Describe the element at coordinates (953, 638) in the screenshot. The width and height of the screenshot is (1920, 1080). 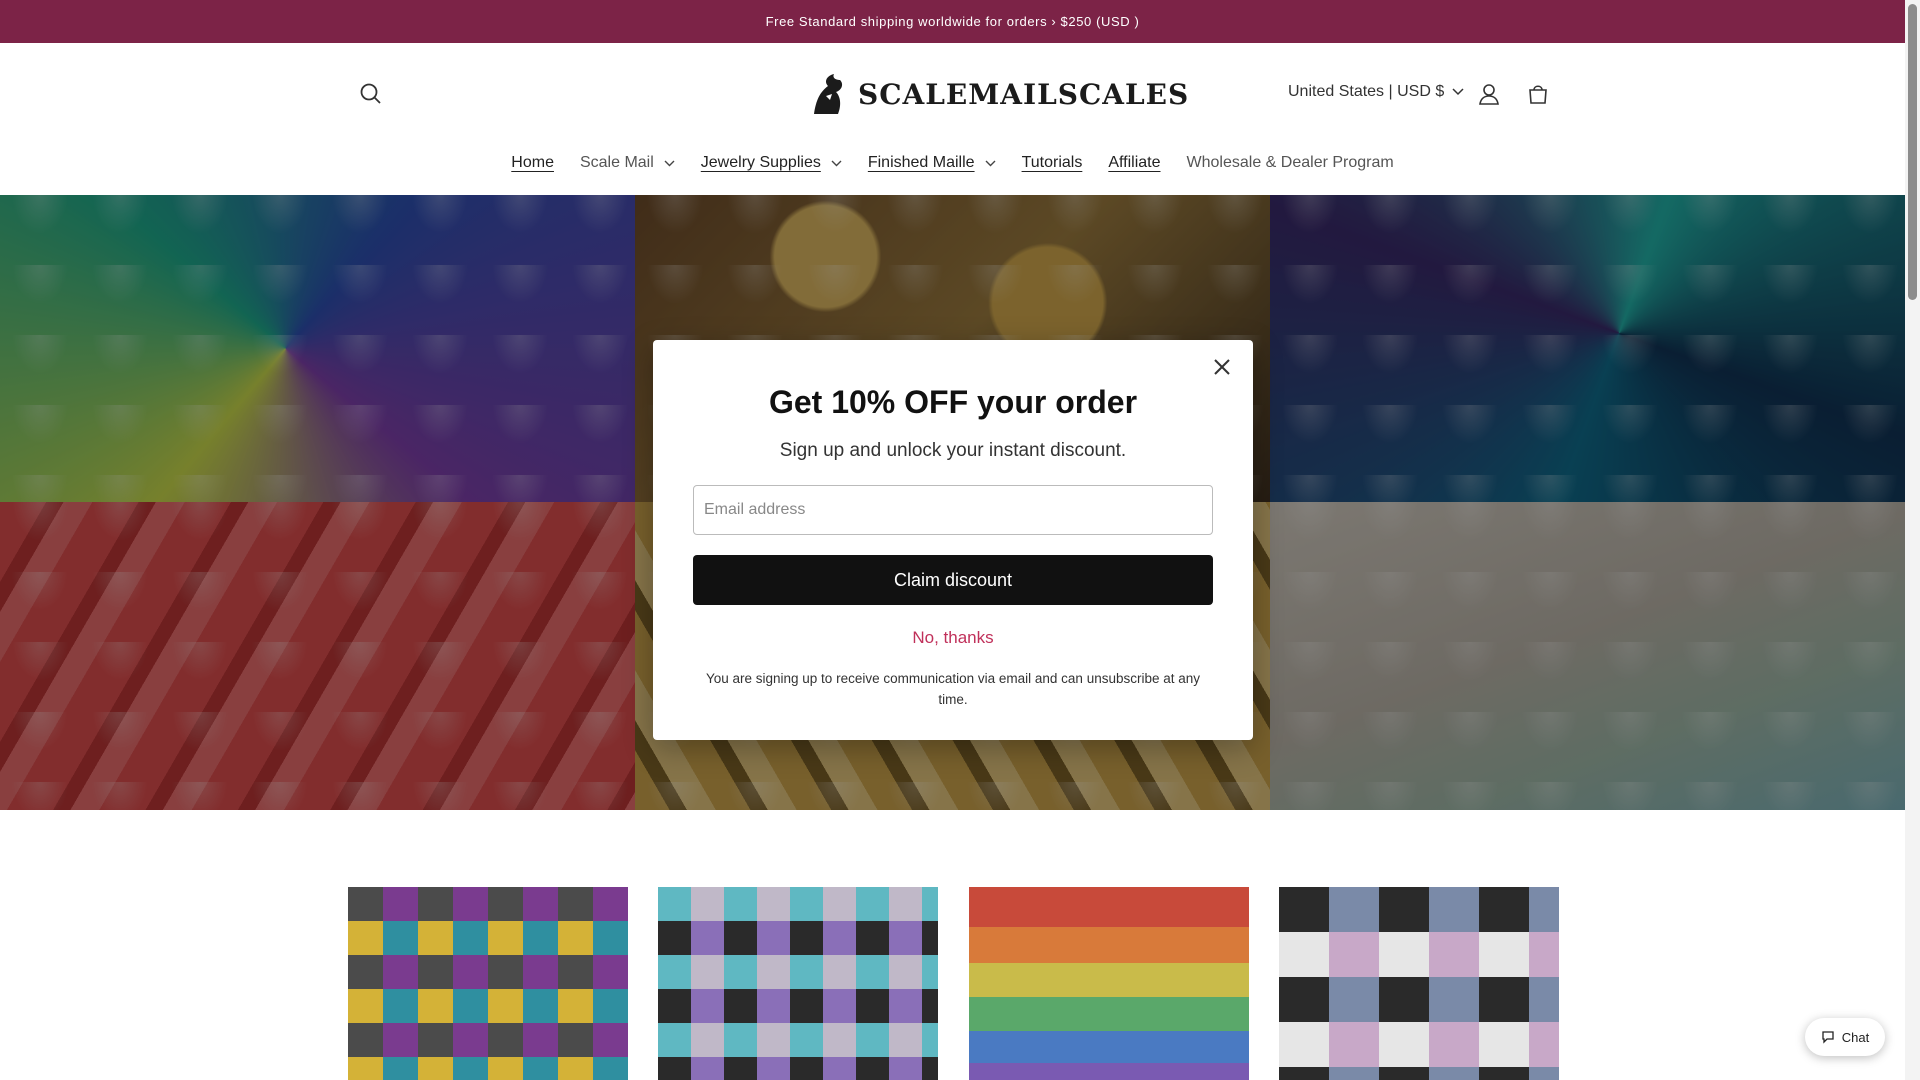
I see `no-thanks-link: No, thanks` at that location.